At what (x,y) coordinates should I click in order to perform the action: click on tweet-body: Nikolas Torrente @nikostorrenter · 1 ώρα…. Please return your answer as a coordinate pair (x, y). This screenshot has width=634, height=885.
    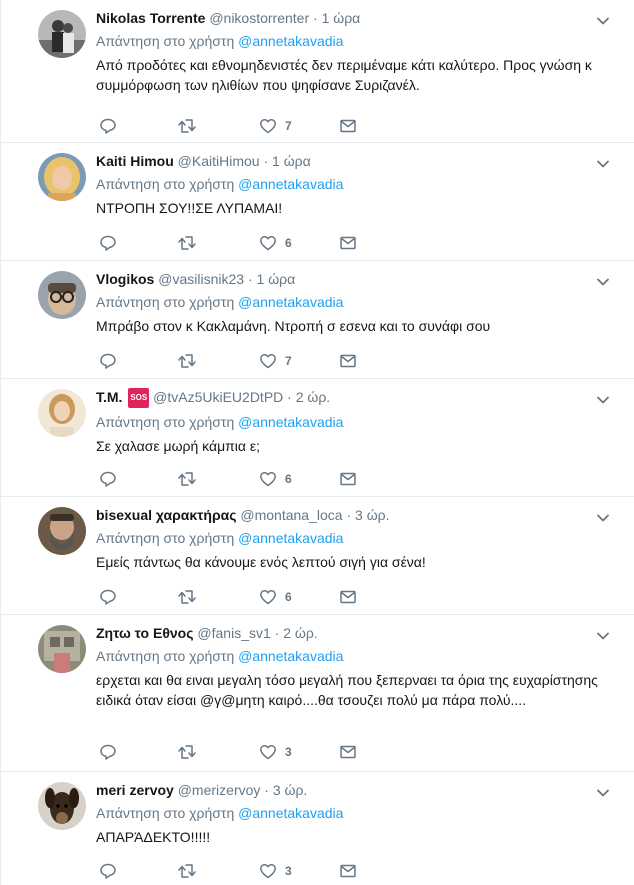
    Looking at the image, I should click on (353, 52).